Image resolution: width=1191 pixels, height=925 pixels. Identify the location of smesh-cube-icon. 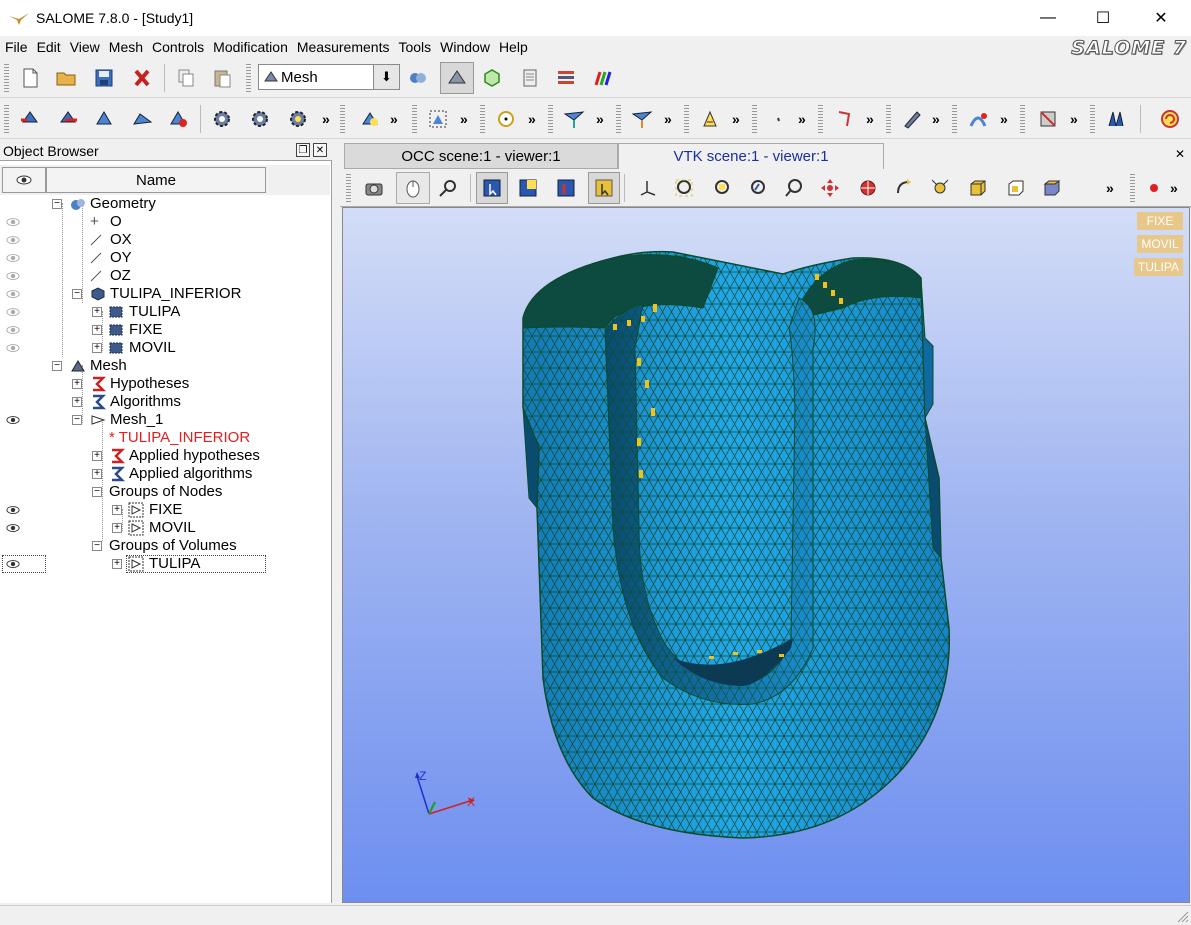
(492, 78).